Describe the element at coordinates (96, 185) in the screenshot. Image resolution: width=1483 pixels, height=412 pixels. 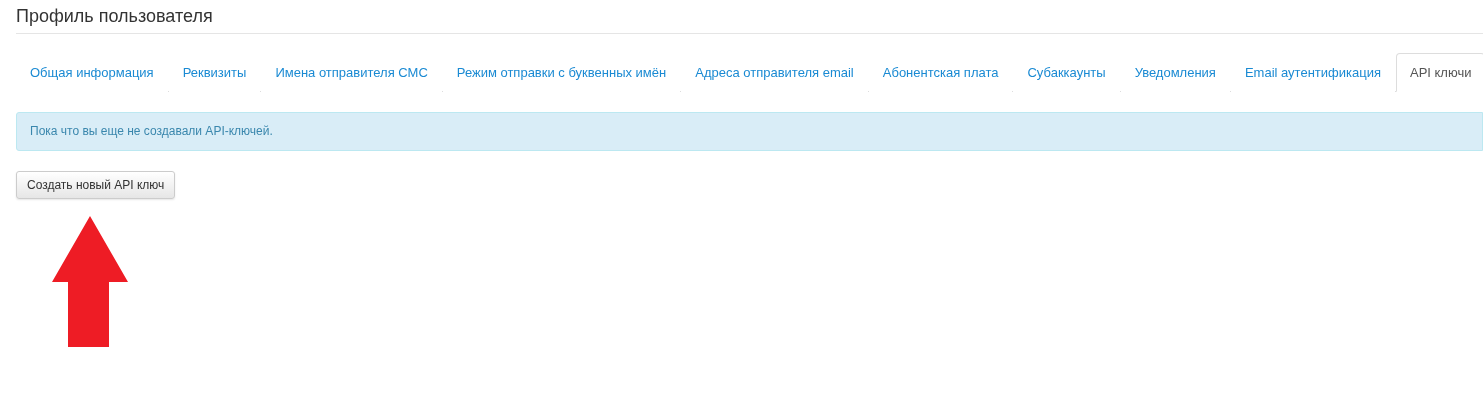
I see `create-key-button: Создать новый API ключ` at that location.